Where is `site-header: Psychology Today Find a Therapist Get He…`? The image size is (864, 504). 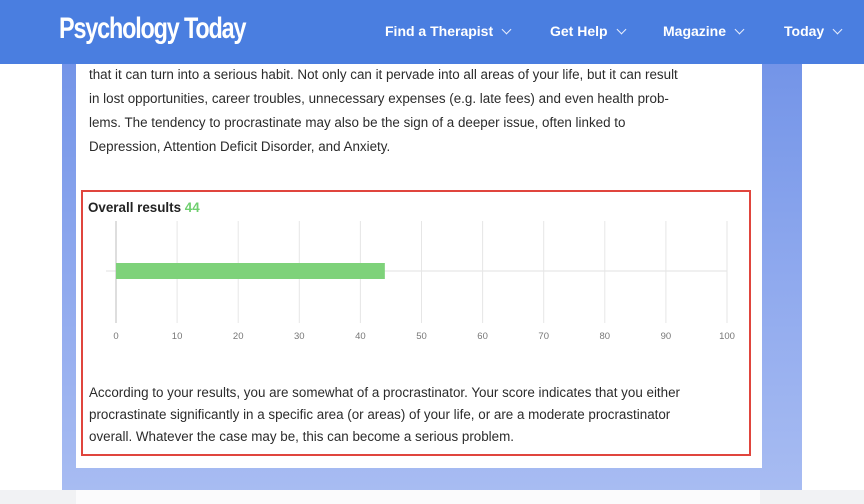 site-header: Psychology Today Find a Therapist Get He… is located at coordinates (432, 32).